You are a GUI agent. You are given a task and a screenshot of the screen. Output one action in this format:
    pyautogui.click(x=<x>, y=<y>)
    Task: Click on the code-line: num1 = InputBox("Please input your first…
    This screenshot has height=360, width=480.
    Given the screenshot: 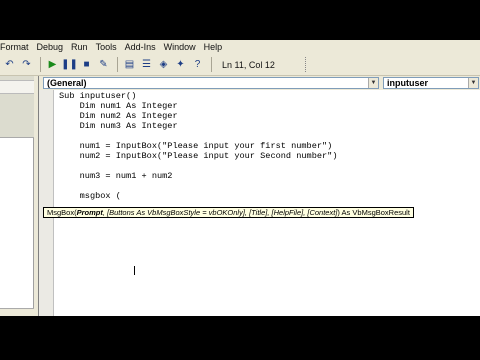 What is the action you would take?
    pyautogui.click(x=196, y=146)
    